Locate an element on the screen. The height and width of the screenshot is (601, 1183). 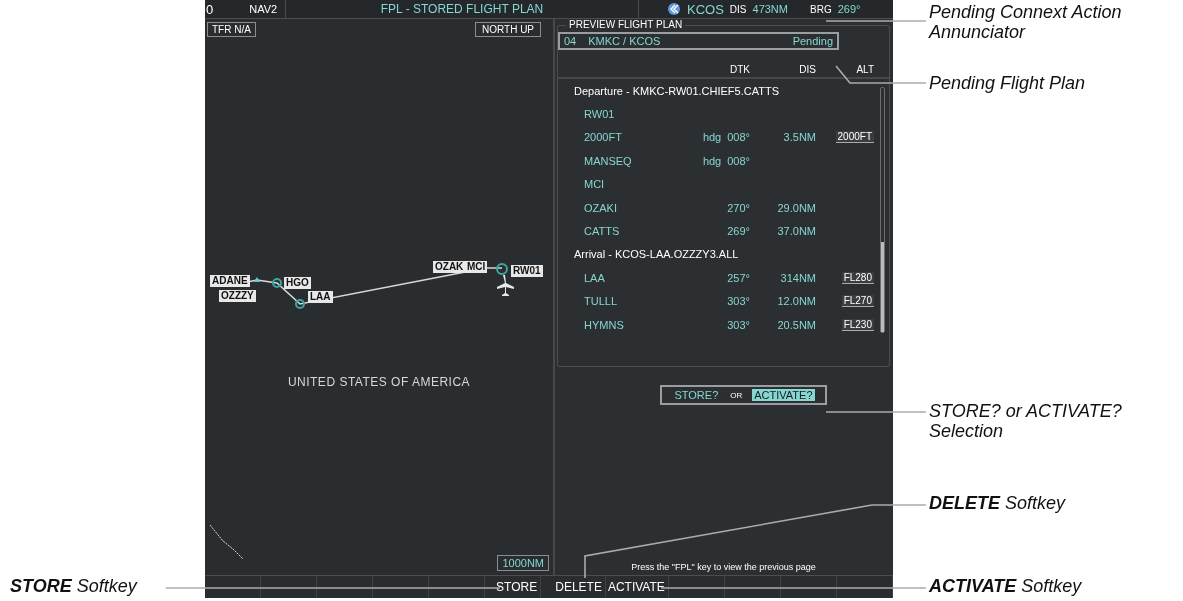
callout-label: Pending Connext Action Annunciator is located at coordinates (1026, 22).